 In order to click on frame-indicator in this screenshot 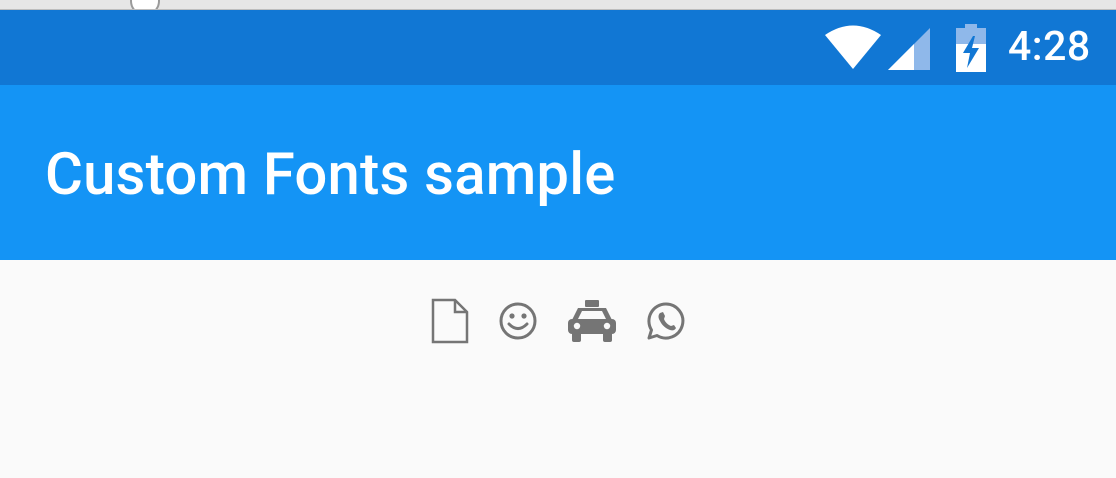, I will do `click(145, 4)`.